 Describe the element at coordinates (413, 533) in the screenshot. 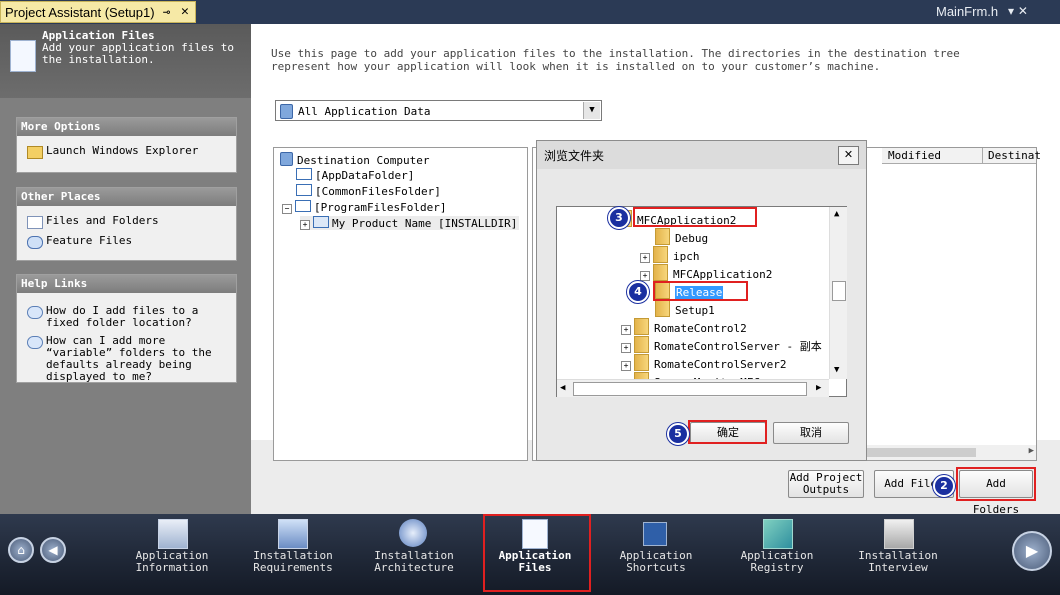

I see `installation-architecture-icon` at that location.